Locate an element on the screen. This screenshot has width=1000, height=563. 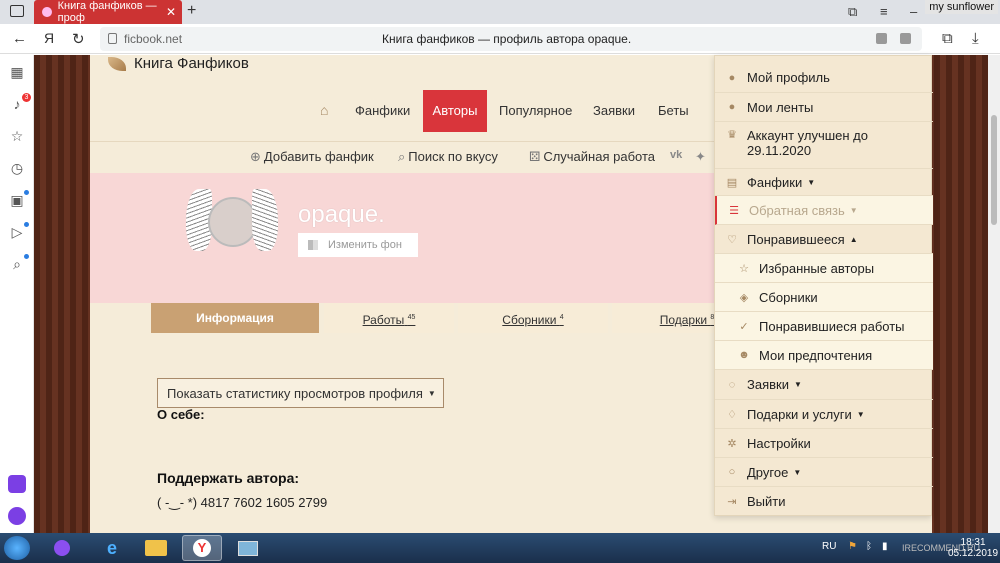
bookmark-icon is located at coordinates (905, 38).